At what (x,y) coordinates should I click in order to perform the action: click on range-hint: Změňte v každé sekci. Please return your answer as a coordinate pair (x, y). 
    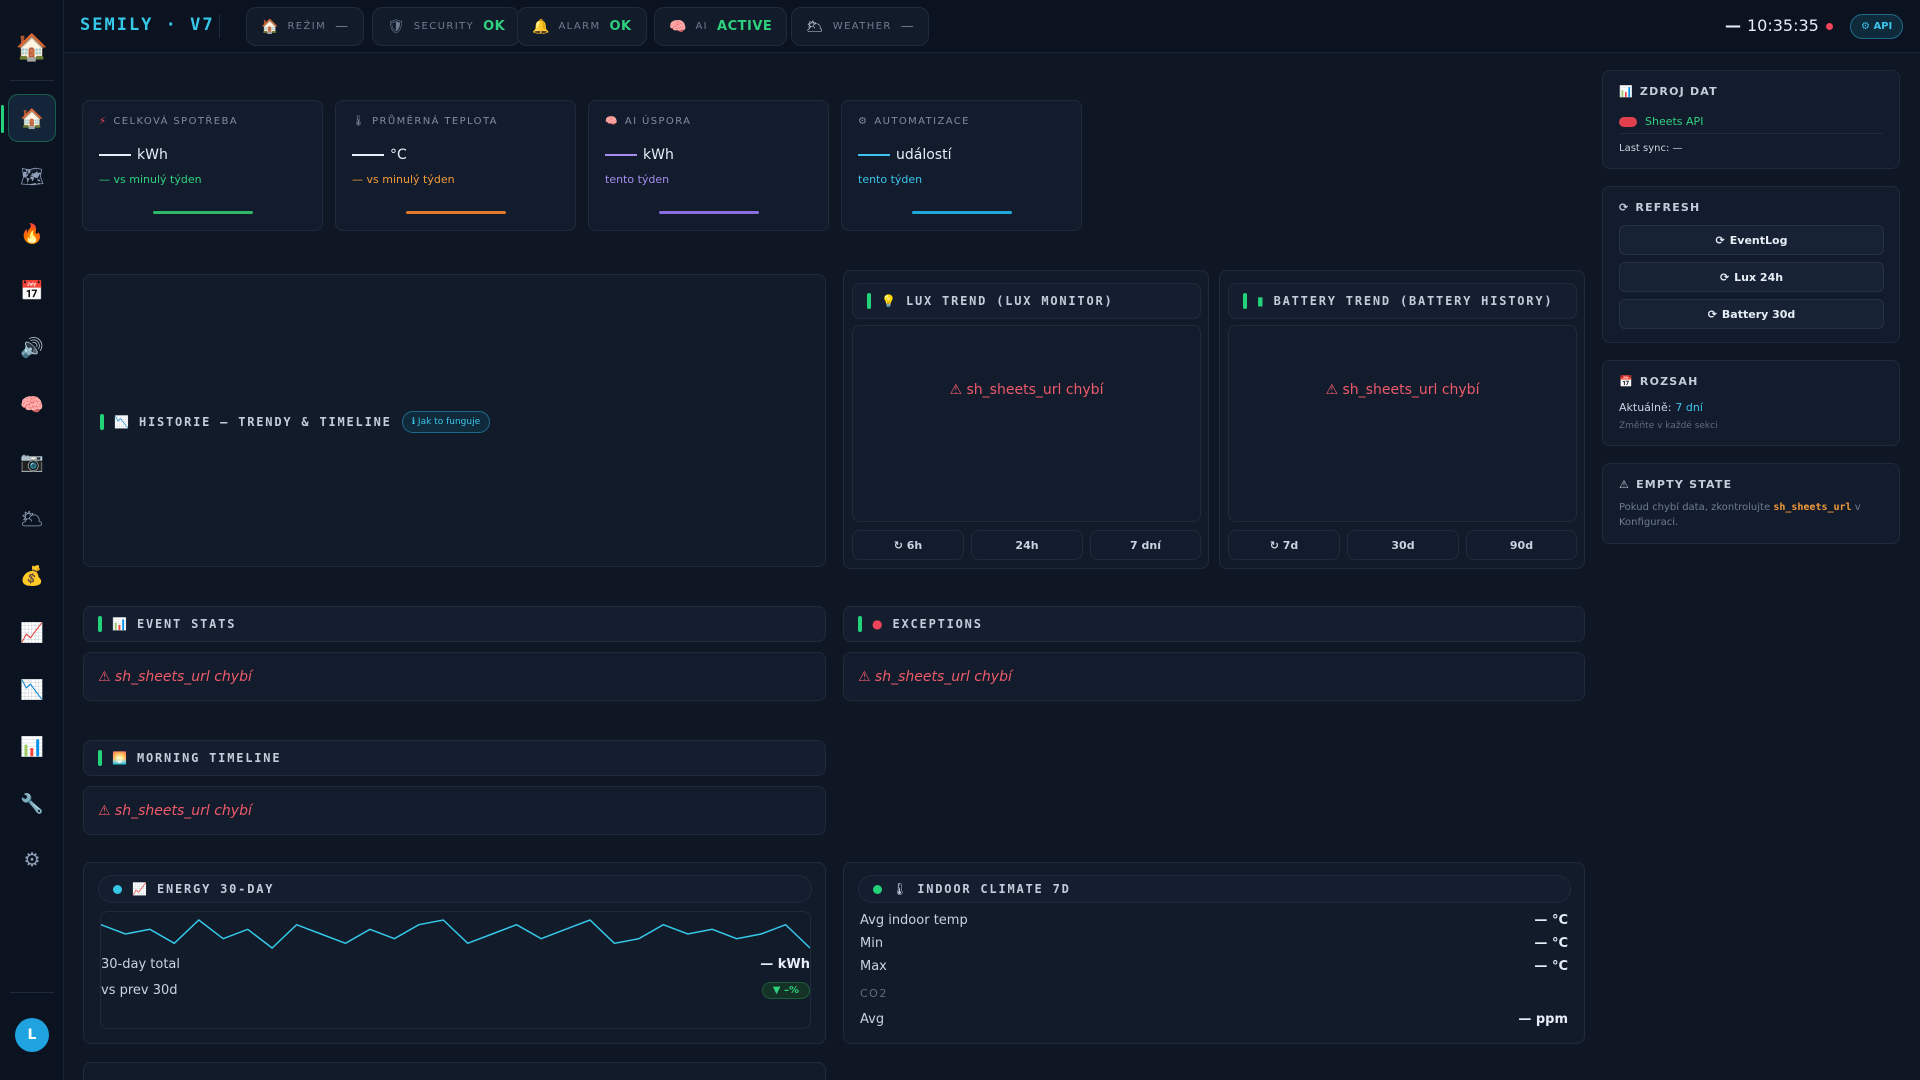
    Looking at the image, I should click on (1668, 426).